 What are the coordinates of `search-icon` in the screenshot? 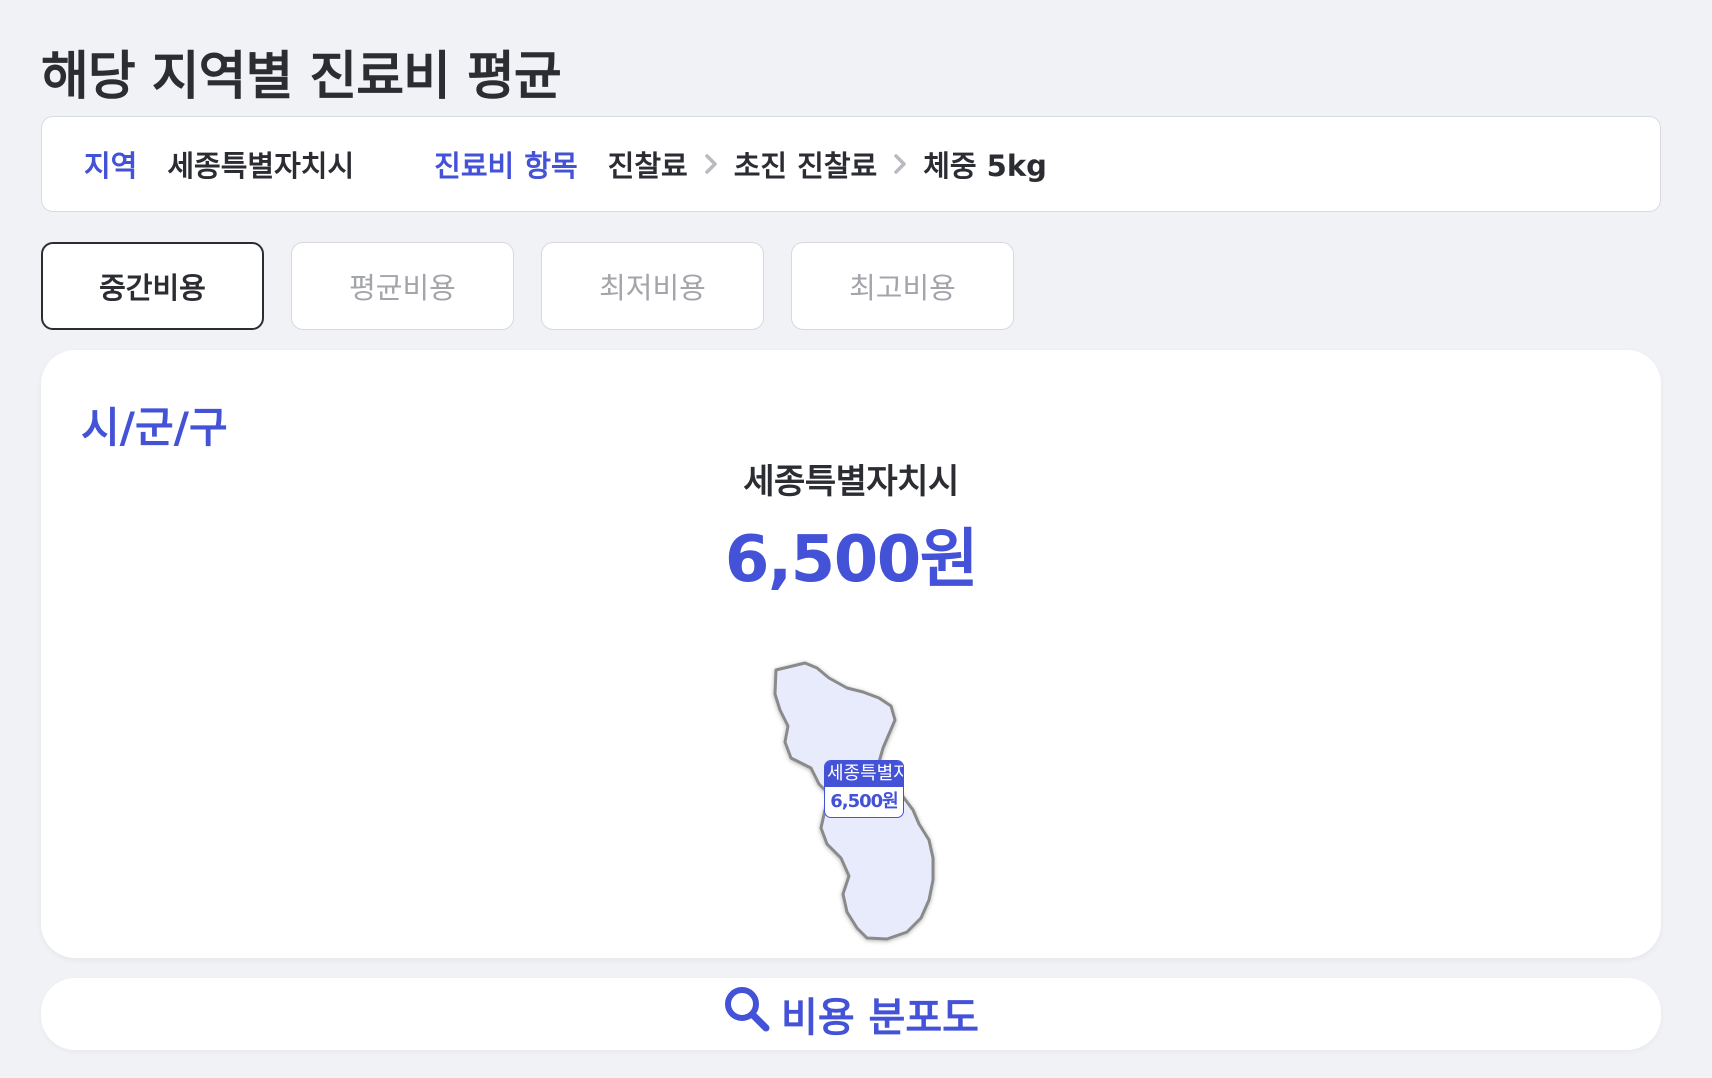 It's located at (747, 1014).